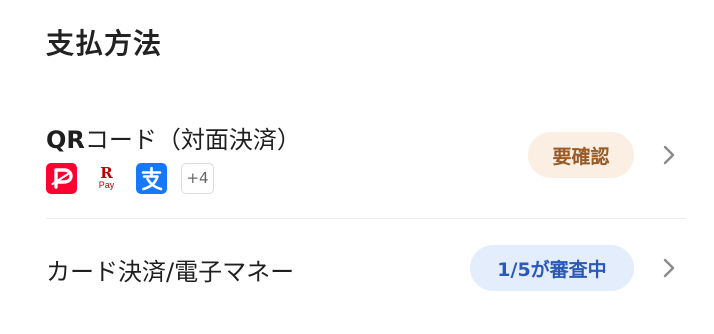  What do you see at coordinates (192, 140) in the screenshot?
I see `row-title-qr-rest: コード（対面決済）` at bounding box center [192, 140].